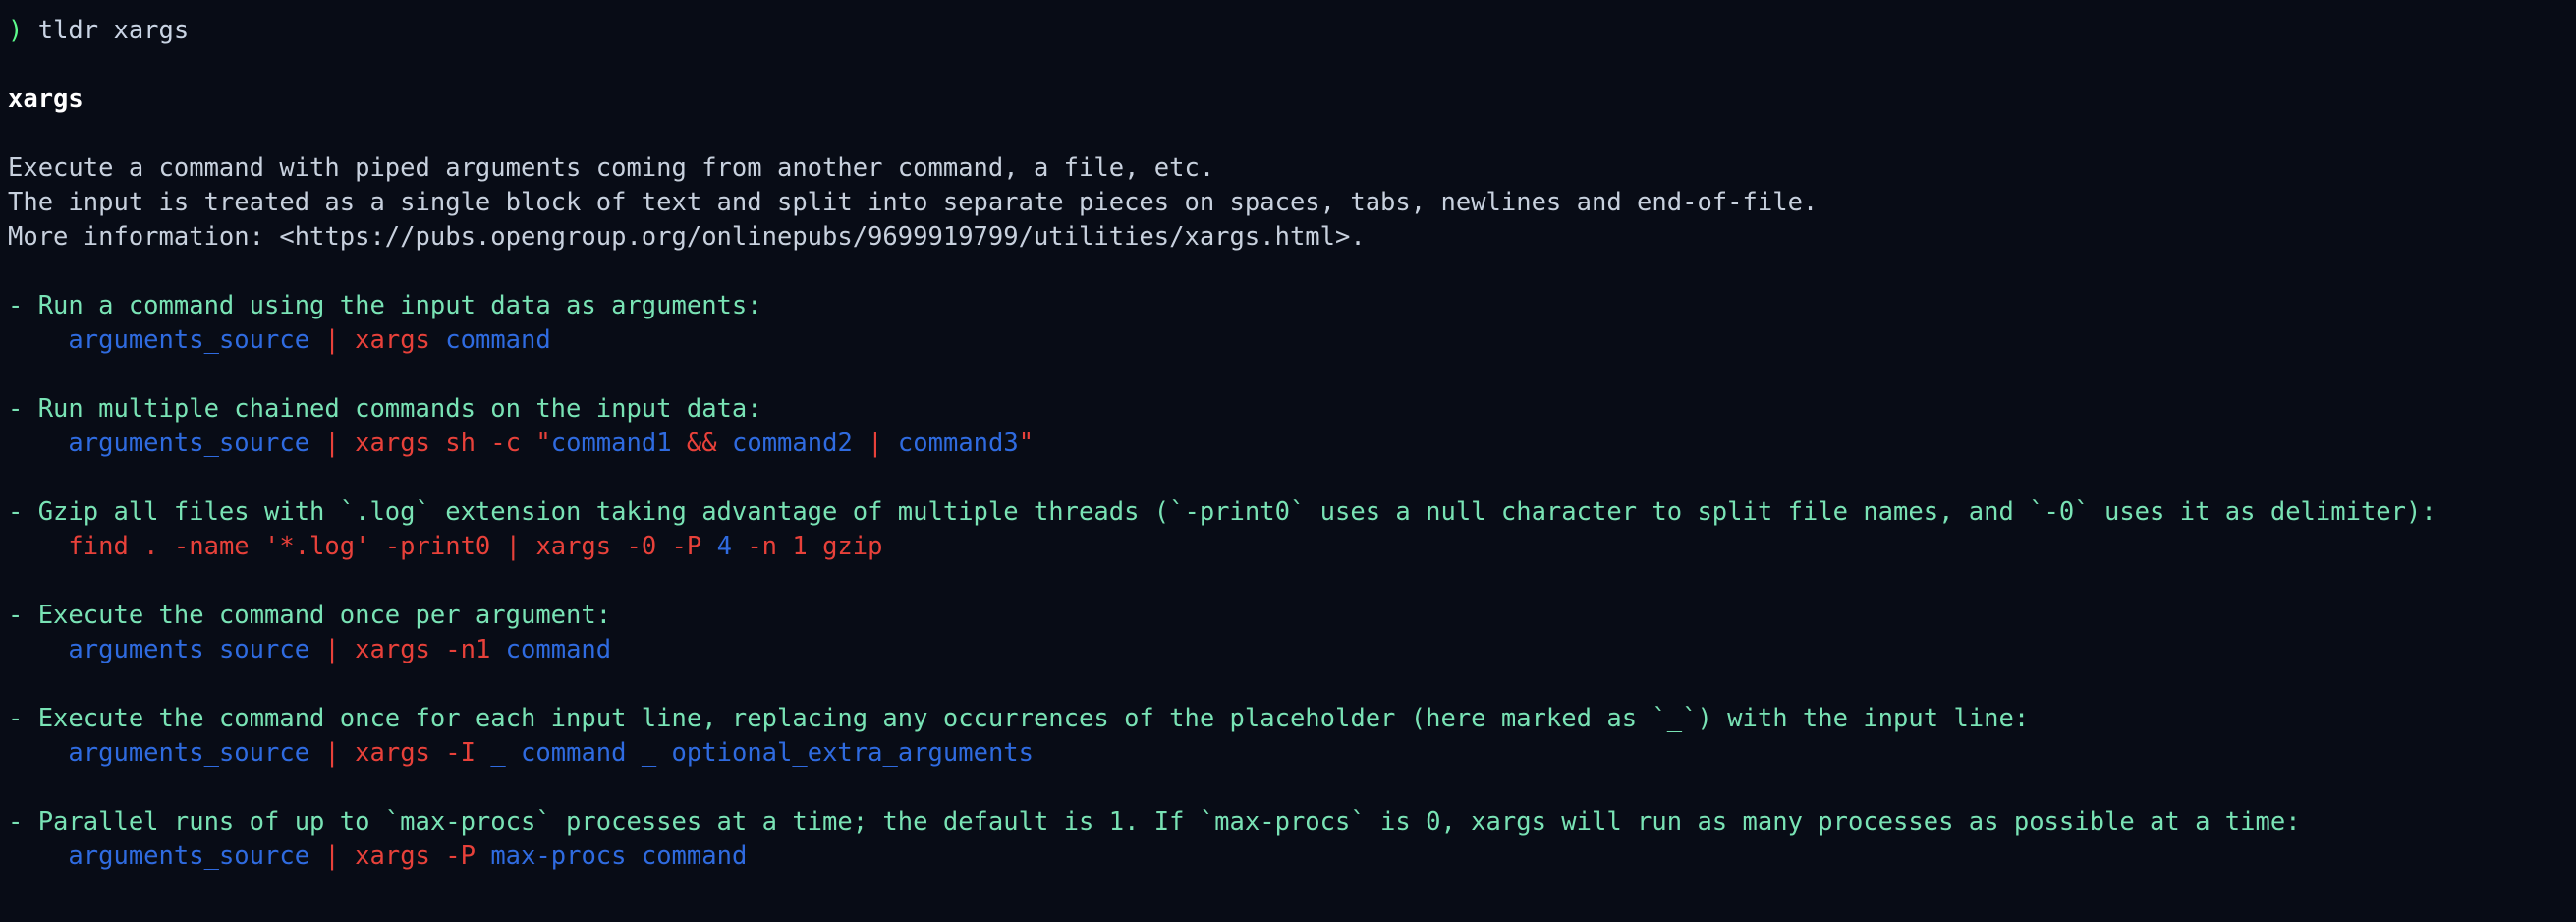 This screenshot has height=922, width=2576. Describe the element at coordinates (113, 30) in the screenshot. I see `prompt-command: tldr xargs` at that location.